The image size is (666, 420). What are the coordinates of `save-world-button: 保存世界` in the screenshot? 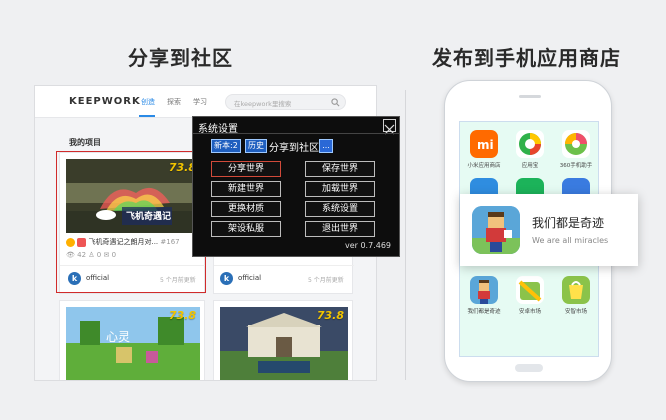 It's located at (340, 169).